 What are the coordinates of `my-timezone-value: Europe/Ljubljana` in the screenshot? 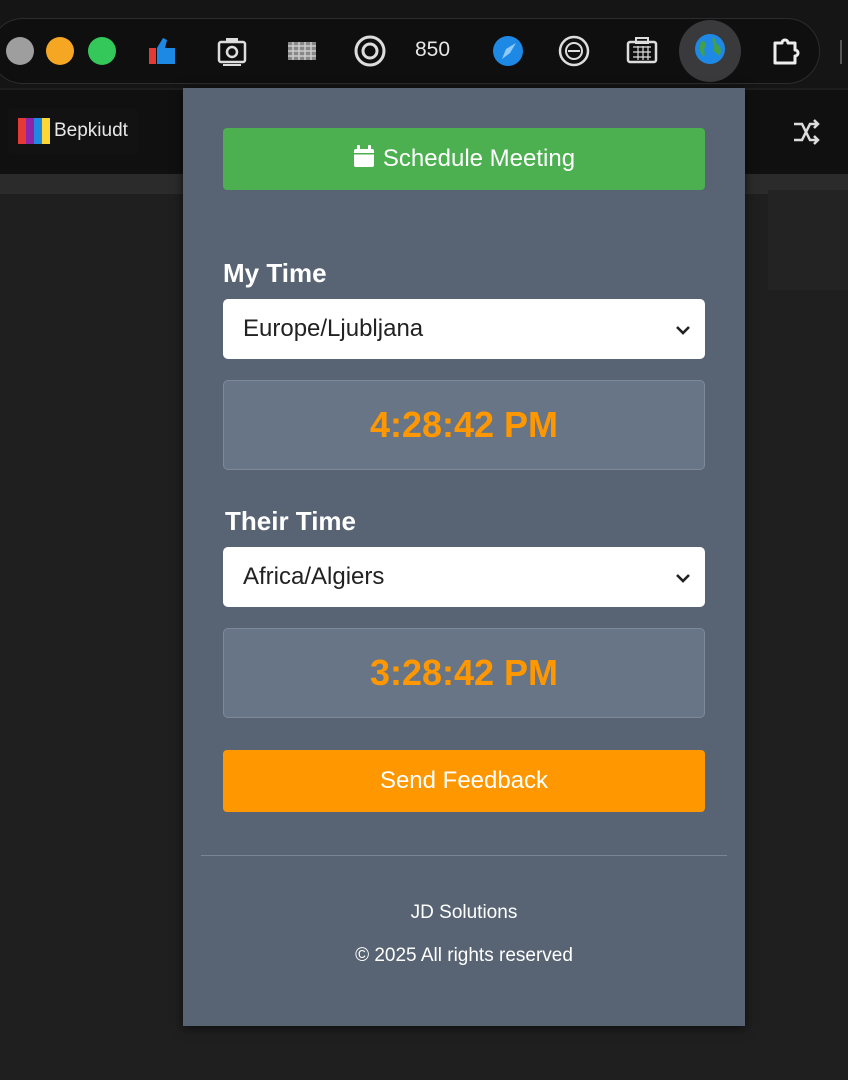 It's located at (333, 328).